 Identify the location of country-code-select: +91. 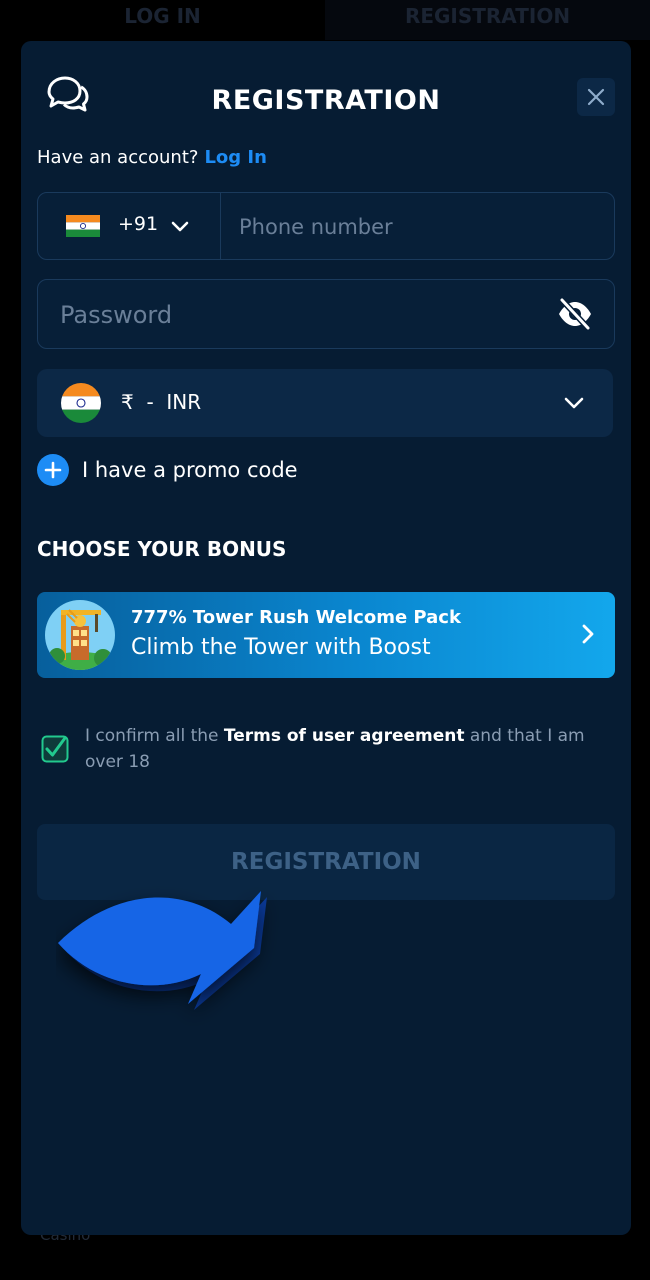
(129, 226).